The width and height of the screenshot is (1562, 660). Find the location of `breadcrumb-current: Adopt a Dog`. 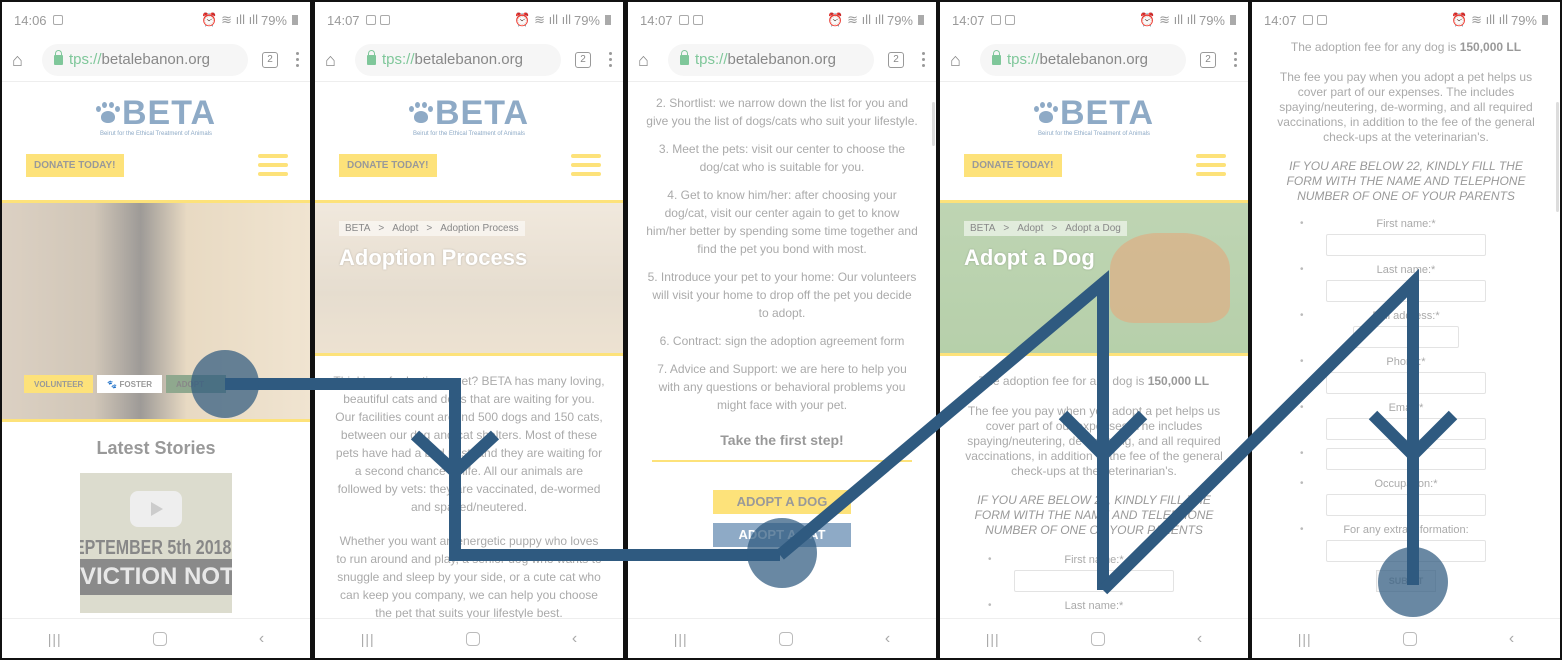

breadcrumb-current: Adopt a Dog is located at coordinates (1093, 228).